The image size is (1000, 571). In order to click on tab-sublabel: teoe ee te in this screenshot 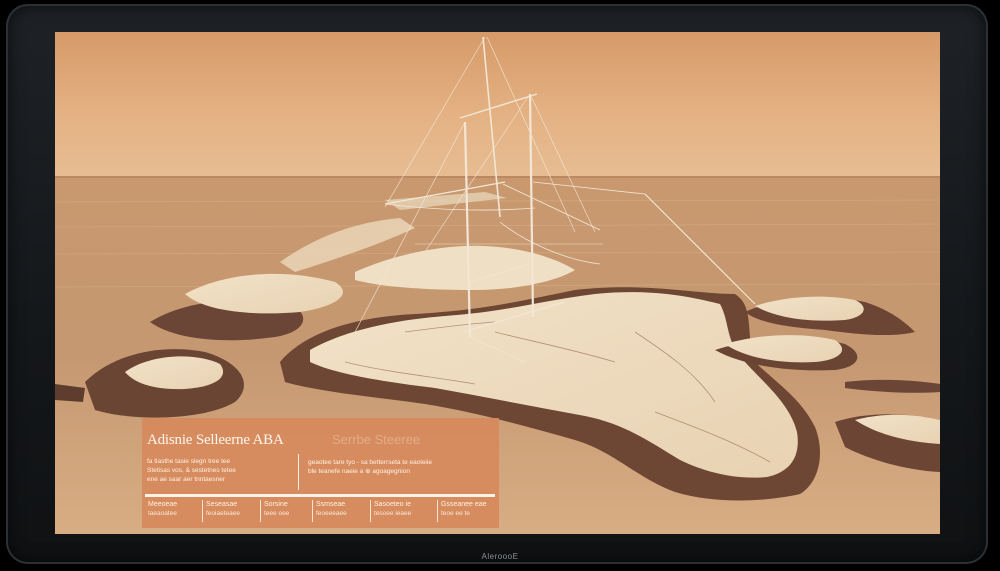, I will do `click(455, 513)`.